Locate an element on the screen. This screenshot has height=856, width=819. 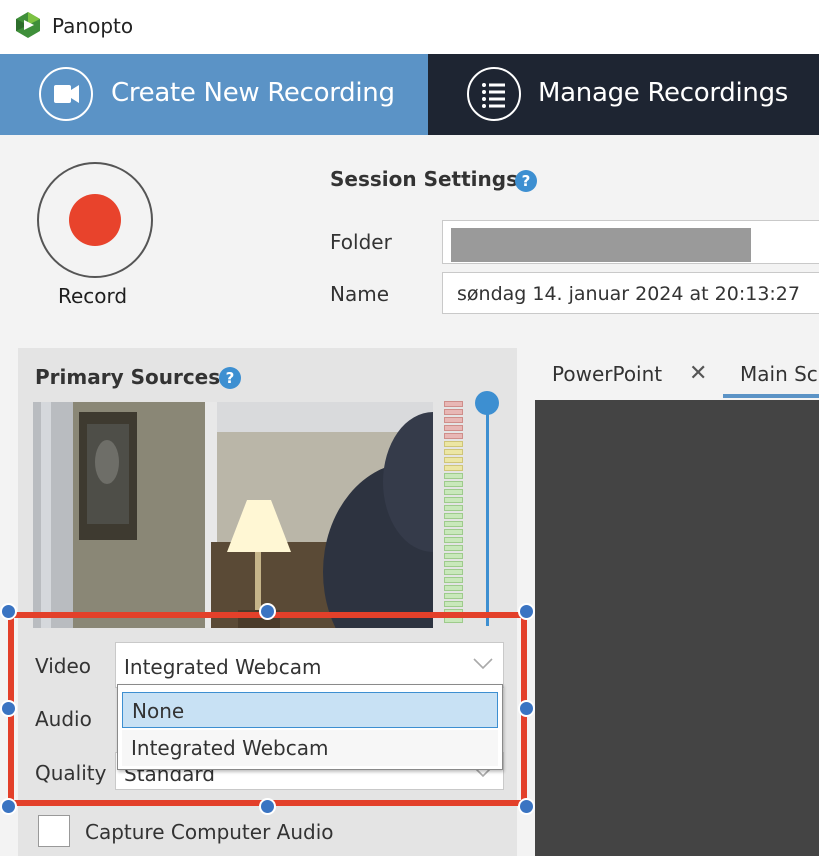
tab-manage-label: Manage Recordings is located at coordinates (663, 93).